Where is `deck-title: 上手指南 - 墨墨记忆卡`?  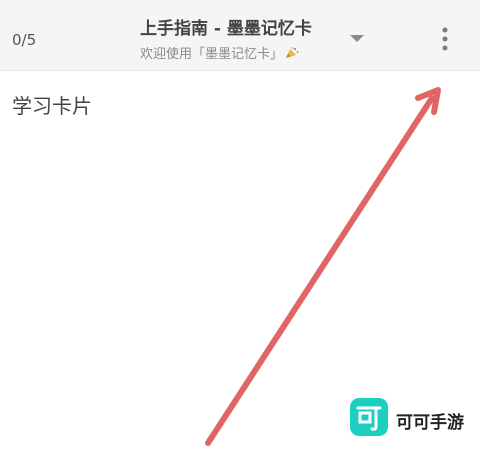 deck-title: 上手指南 - 墨墨记忆卡 is located at coordinates (226, 29).